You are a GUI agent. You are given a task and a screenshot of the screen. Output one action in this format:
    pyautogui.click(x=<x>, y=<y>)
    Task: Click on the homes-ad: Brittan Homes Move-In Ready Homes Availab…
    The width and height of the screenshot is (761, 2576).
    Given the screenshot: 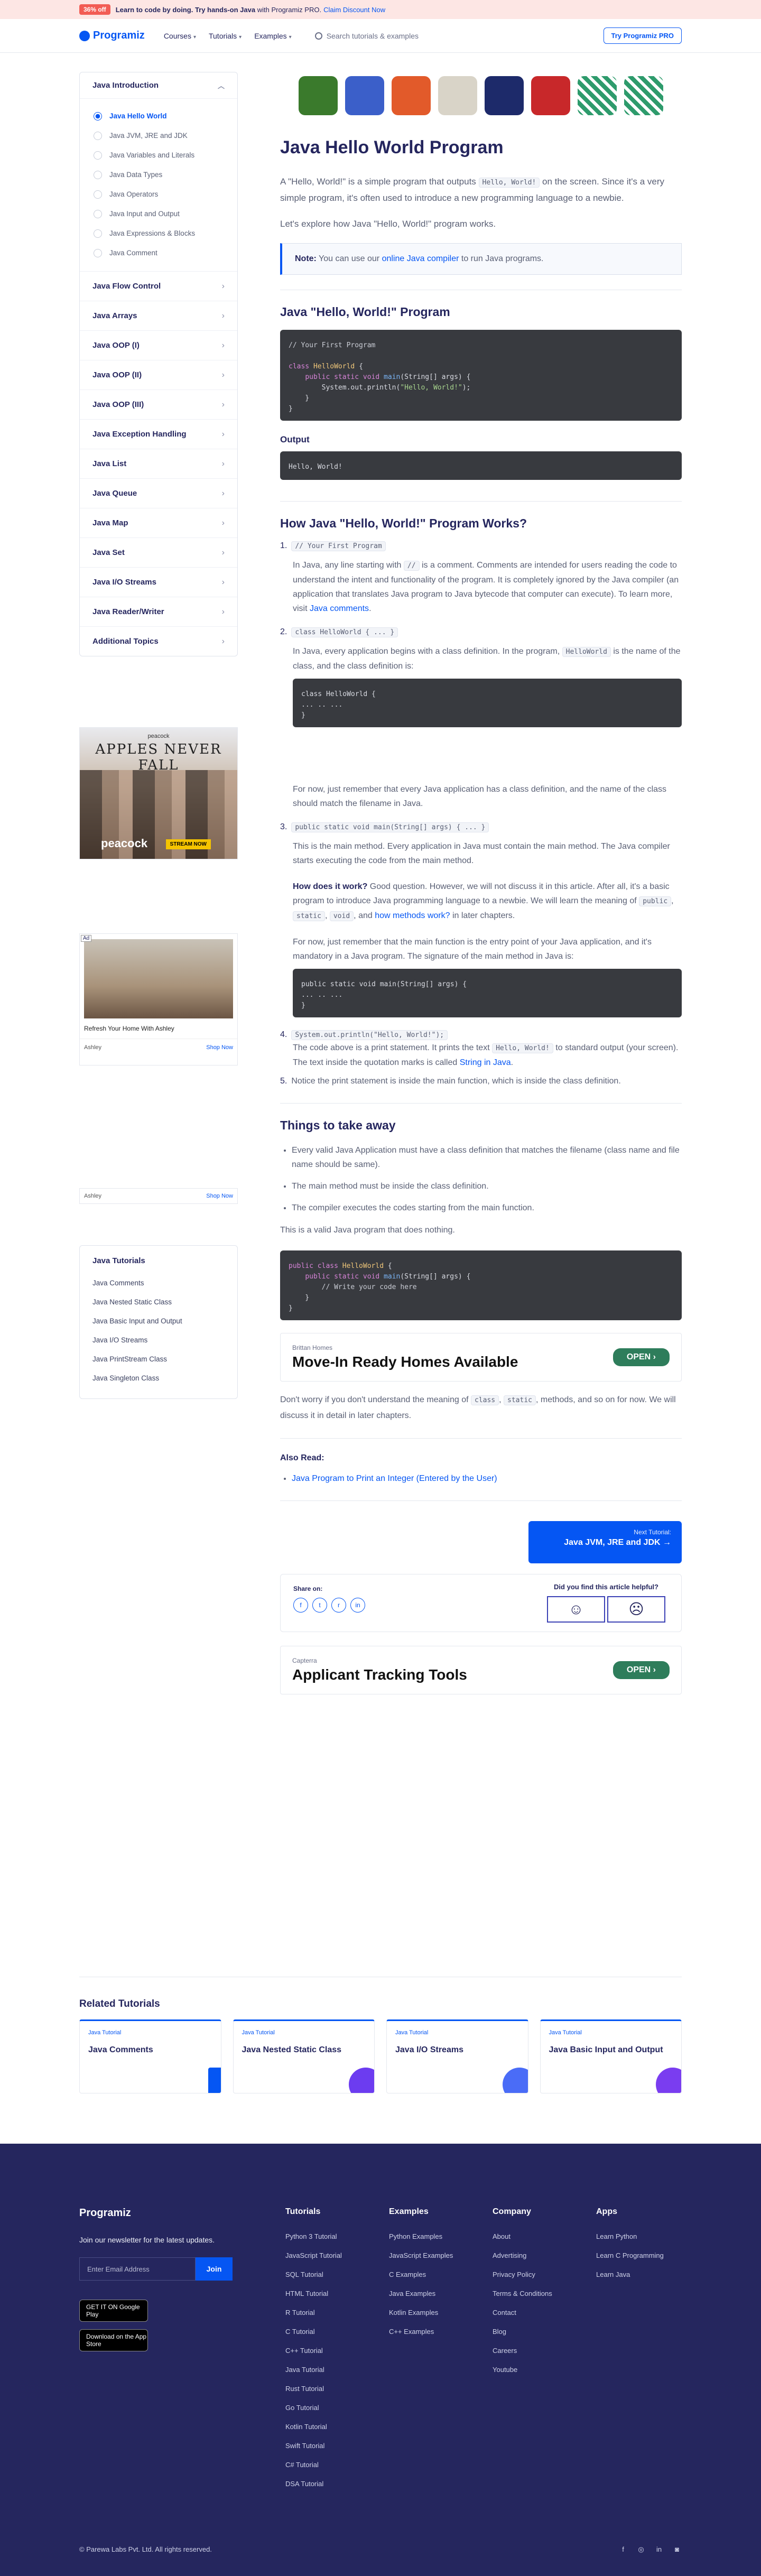 What is the action you would take?
    pyautogui.click(x=481, y=1357)
    